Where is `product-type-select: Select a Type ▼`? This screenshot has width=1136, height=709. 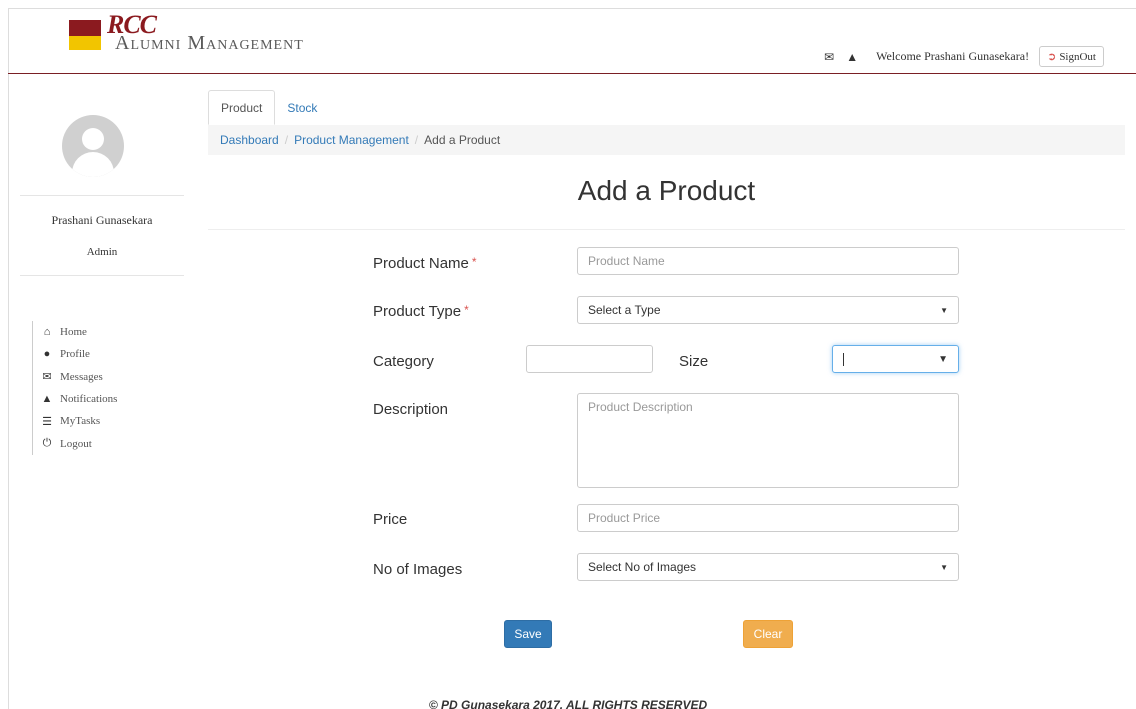 product-type-select: Select a Type ▼ is located at coordinates (768, 310).